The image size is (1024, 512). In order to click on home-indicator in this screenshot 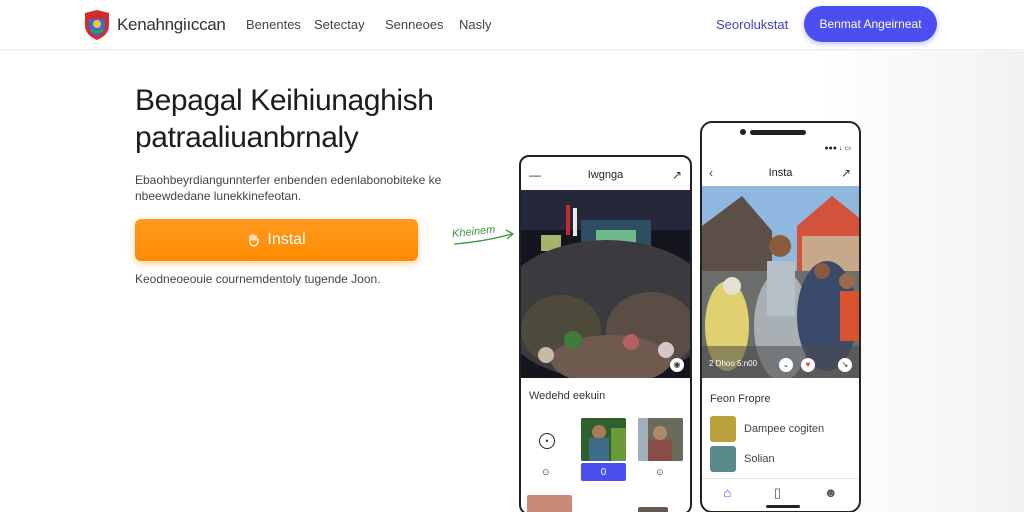, I will do `click(783, 506)`.